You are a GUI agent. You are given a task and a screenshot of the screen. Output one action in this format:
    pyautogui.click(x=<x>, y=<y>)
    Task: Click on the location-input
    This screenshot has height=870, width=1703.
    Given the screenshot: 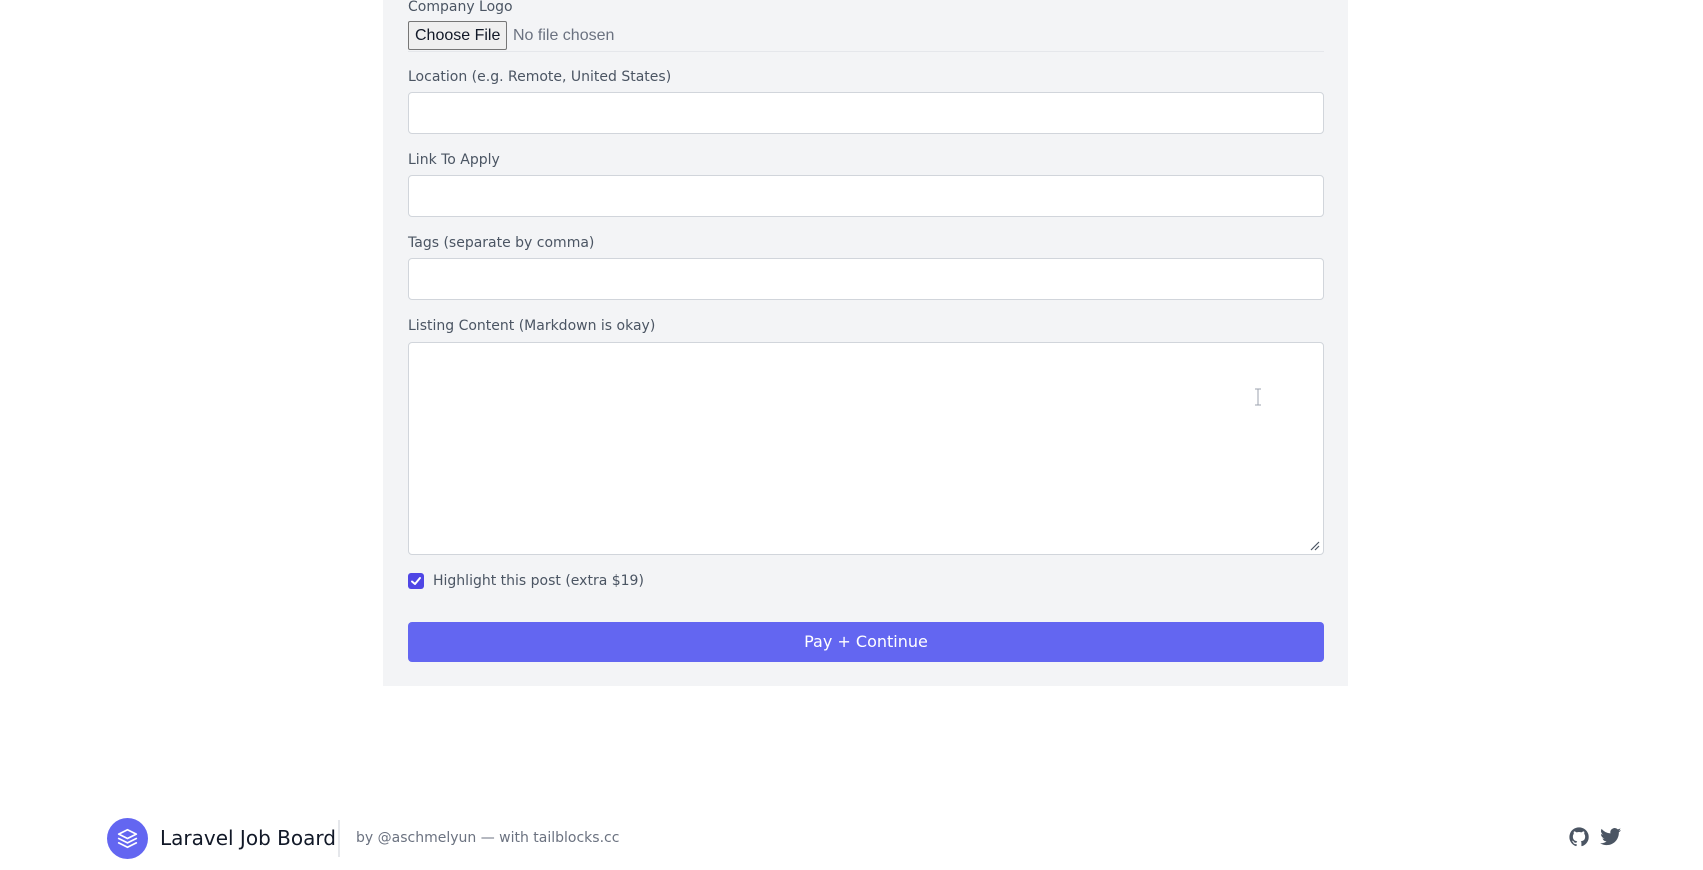 What is the action you would take?
    pyautogui.click(x=866, y=113)
    